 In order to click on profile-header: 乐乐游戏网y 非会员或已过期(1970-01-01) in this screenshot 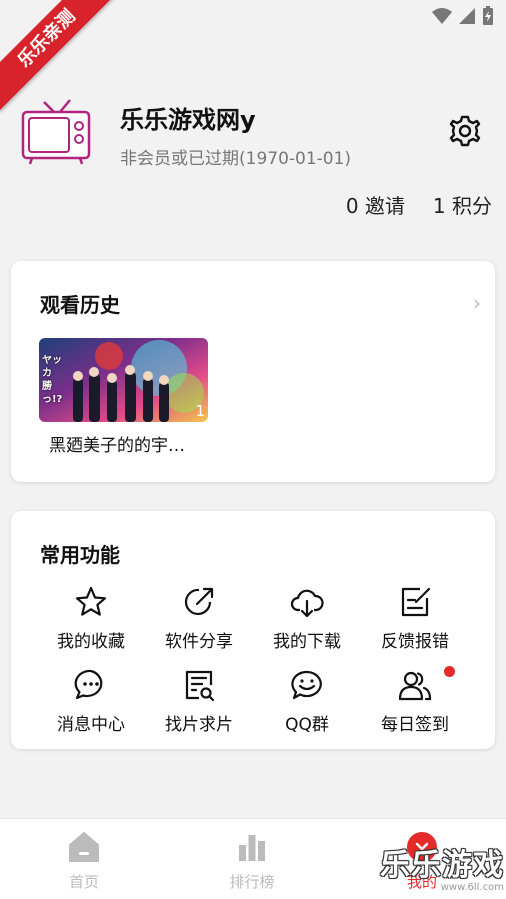, I will do `click(256, 136)`.